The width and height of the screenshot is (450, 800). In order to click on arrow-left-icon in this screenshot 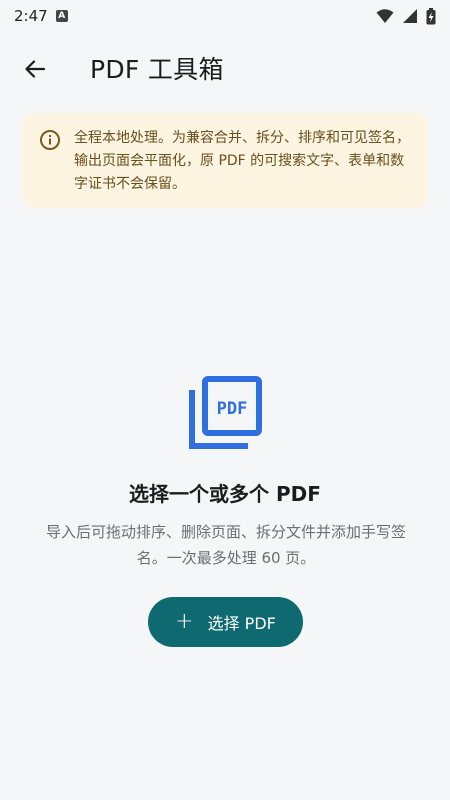, I will do `click(35, 69)`.